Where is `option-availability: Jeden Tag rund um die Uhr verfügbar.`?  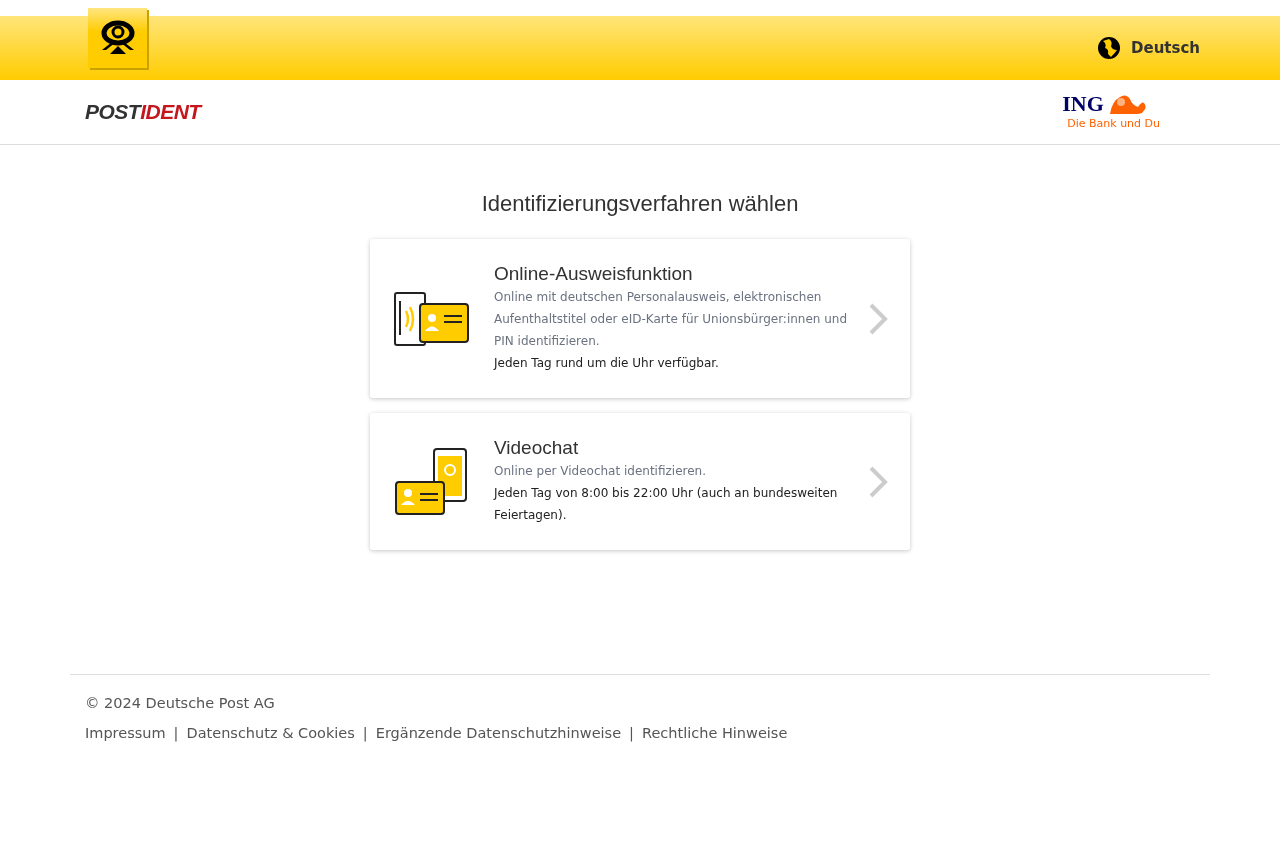 option-availability: Jeden Tag rund um die Uhr verfügbar. is located at coordinates (607, 364).